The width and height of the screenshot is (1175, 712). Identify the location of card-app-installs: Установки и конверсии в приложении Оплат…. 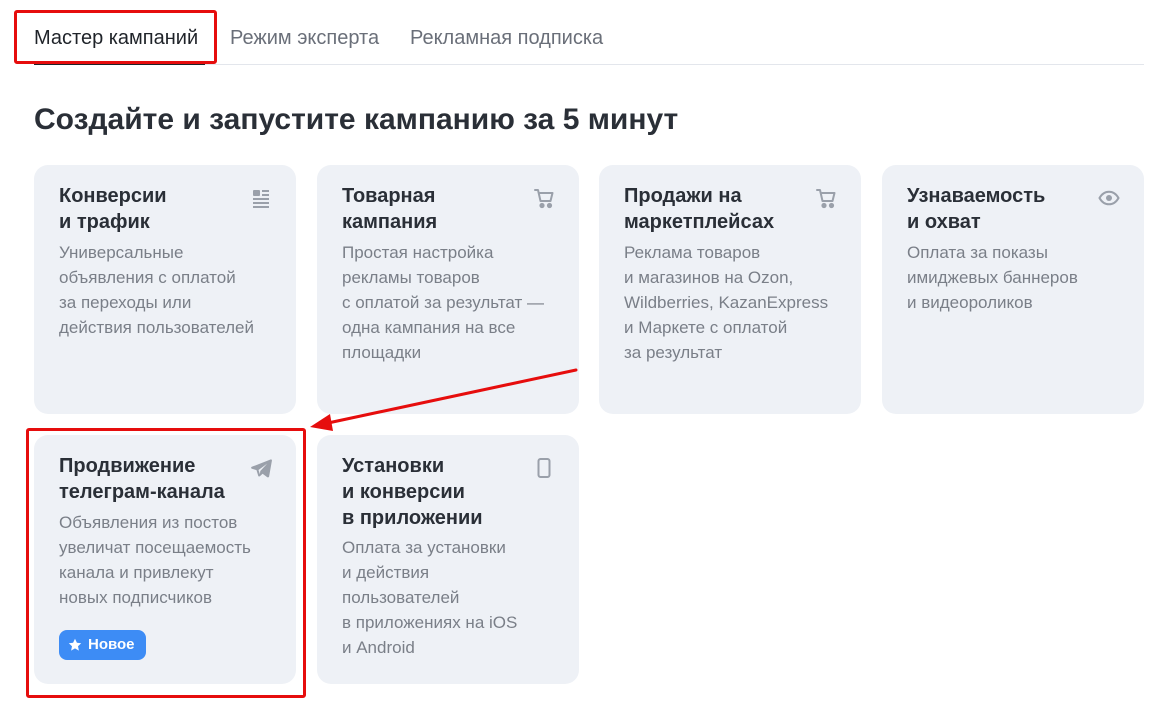
(448, 559).